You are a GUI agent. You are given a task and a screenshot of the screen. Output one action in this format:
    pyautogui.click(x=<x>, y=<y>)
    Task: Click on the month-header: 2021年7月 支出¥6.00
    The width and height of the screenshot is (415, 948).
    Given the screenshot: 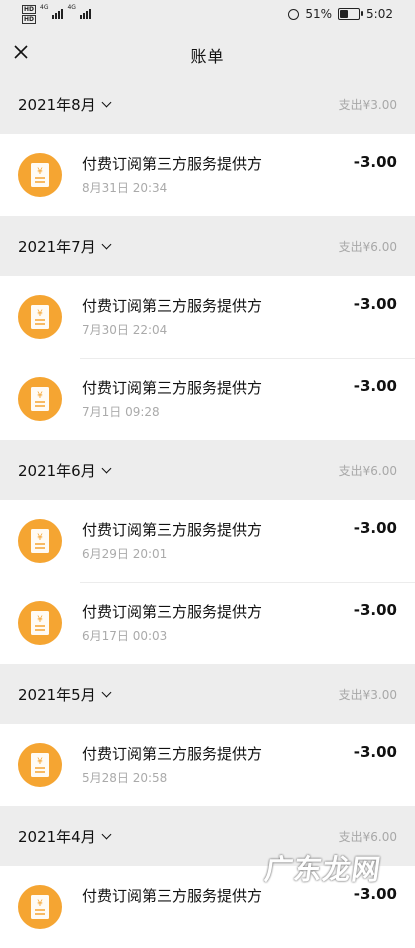 What is the action you would take?
    pyautogui.click(x=207, y=246)
    